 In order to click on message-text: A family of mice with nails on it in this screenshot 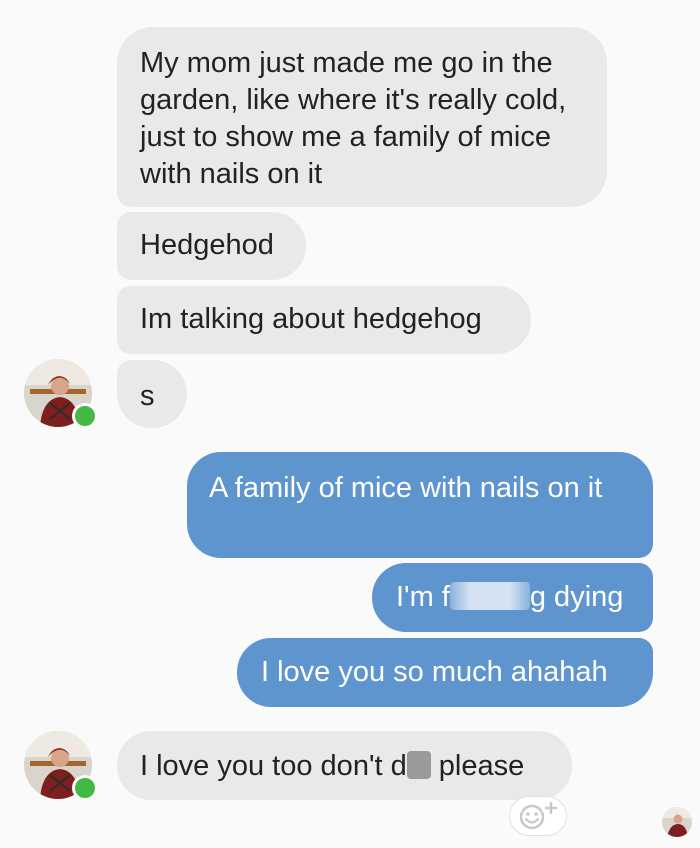, I will do `click(406, 488)`.